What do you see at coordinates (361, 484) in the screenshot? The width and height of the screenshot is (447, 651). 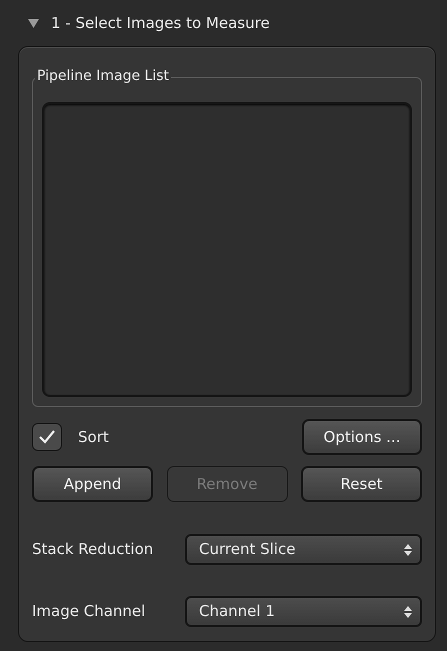 I see `button: Reset` at bounding box center [361, 484].